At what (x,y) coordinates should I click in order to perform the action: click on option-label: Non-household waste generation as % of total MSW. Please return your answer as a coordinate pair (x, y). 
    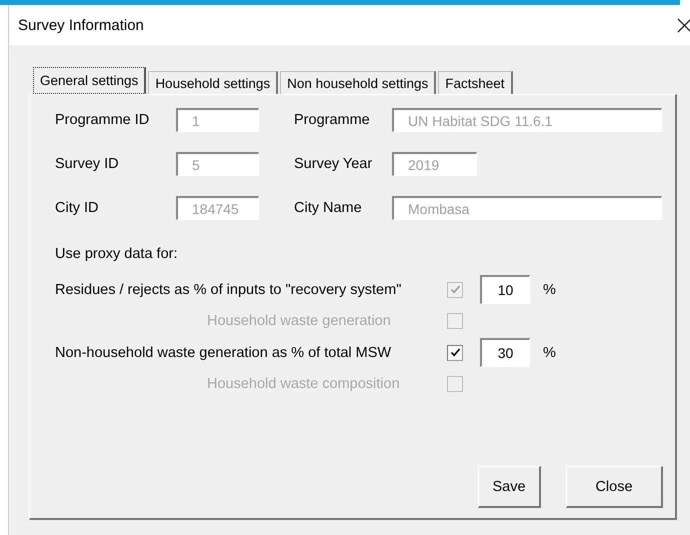
    Looking at the image, I should click on (223, 352).